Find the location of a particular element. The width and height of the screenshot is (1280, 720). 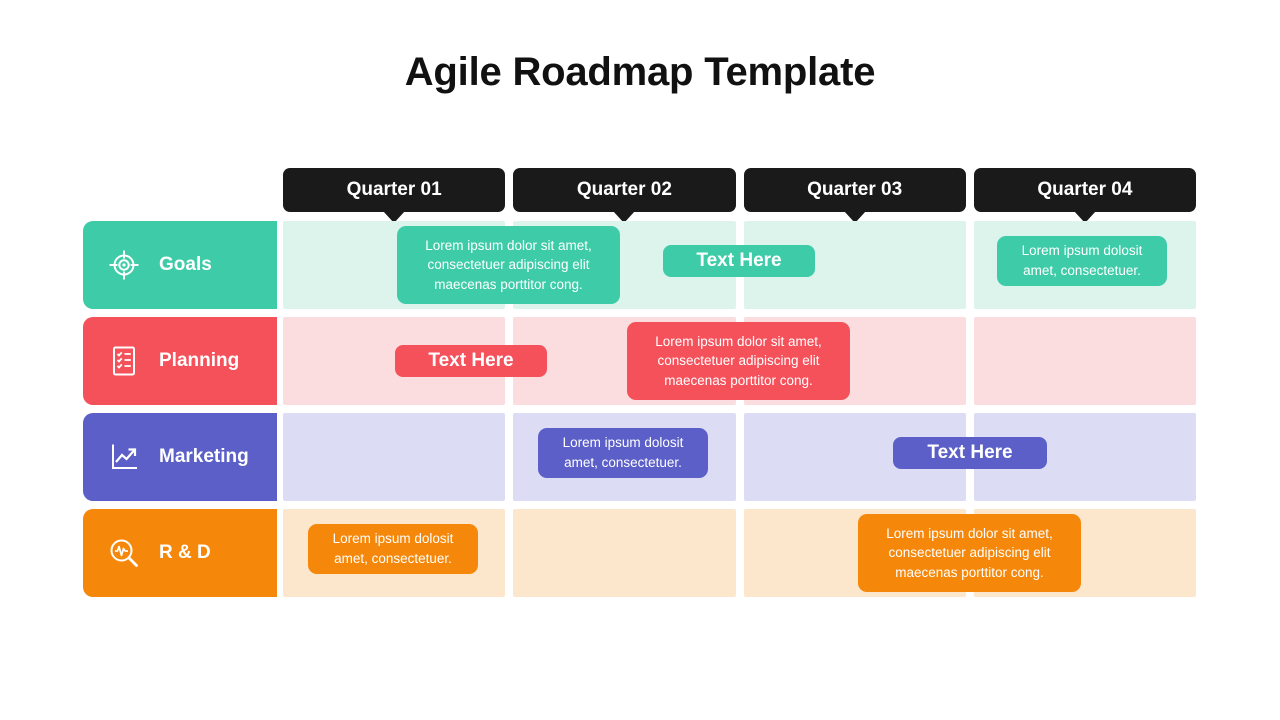

track-label-planning-text: Planning is located at coordinates (199, 360).